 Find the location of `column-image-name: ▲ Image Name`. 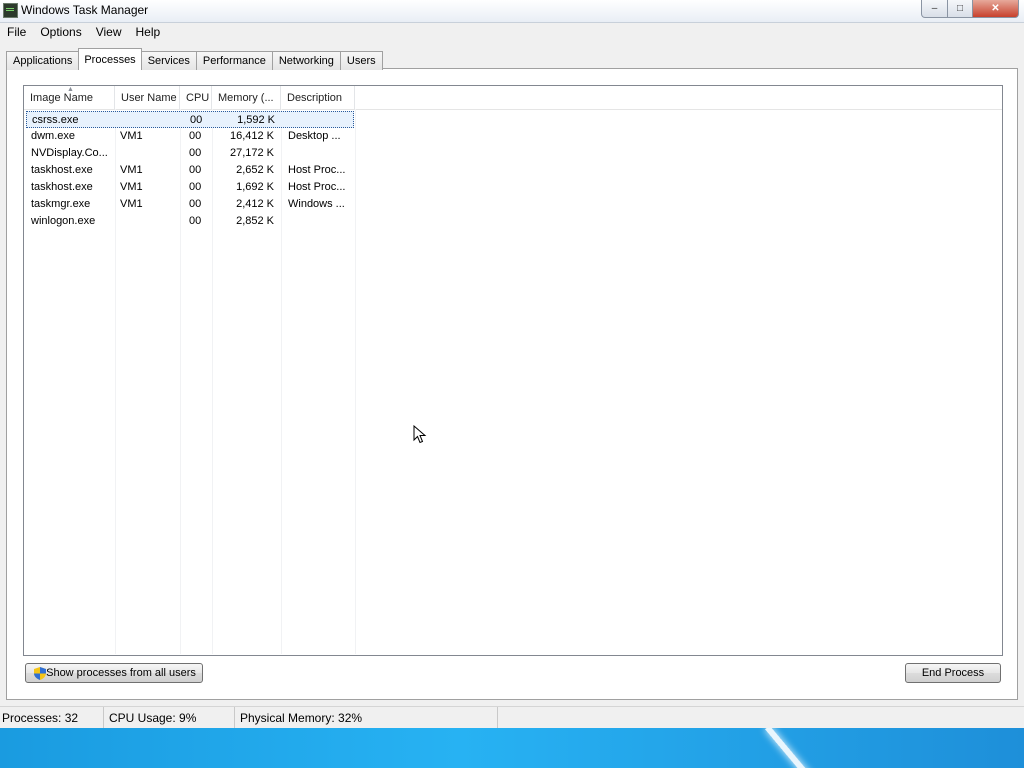

column-image-name: ▲ Image Name is located at coordinates (69, 97).